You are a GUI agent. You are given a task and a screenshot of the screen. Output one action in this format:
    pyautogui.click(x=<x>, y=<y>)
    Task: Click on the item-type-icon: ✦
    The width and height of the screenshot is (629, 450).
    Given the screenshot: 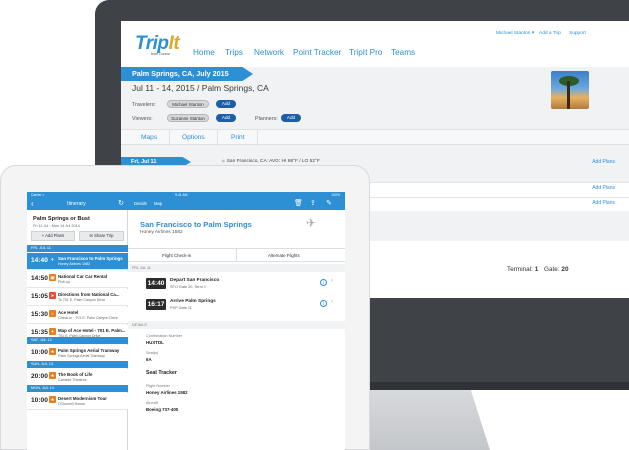 What is the action you would take?
    pyautogui.click(x=52, y=331)
    